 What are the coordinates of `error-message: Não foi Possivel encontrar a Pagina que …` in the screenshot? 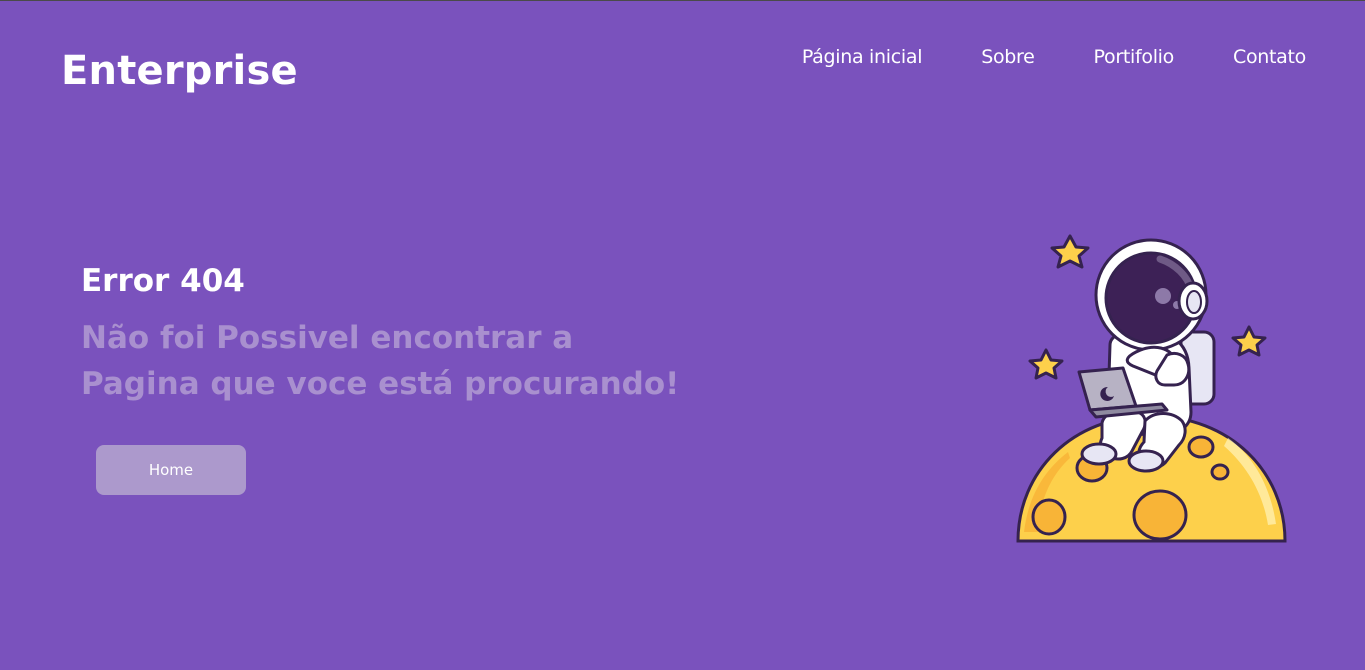 It's located at (380, 361).